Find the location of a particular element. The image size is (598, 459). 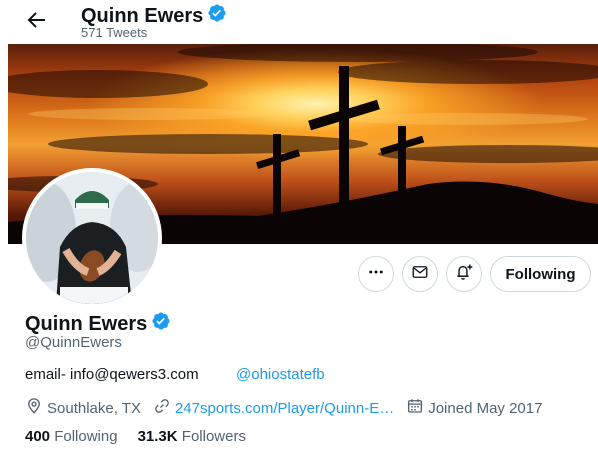

following-button: Following is located at coordinates (540, 274).